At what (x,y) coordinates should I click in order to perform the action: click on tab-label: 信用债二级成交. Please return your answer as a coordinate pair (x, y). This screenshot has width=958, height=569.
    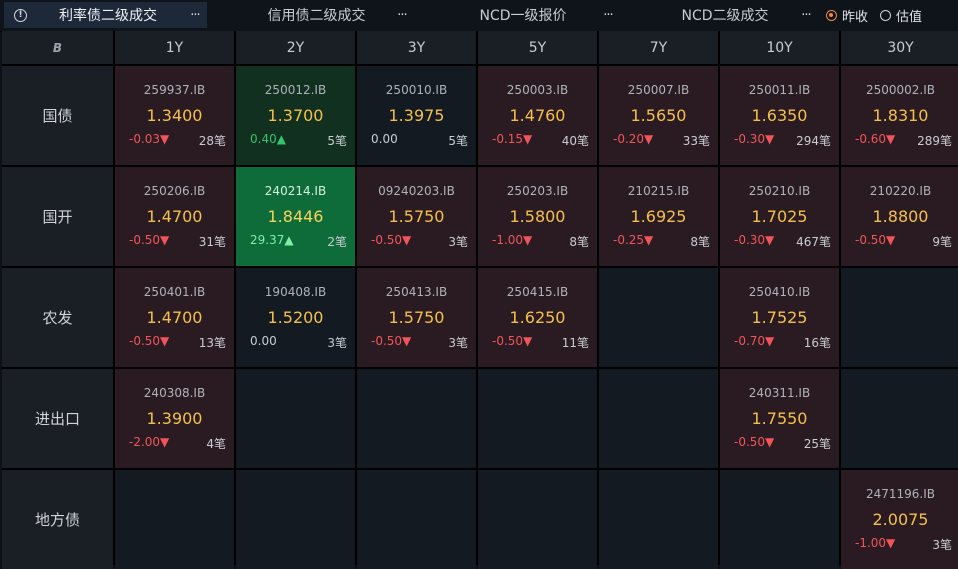
    Looking at the image, I should click on (316, 16).